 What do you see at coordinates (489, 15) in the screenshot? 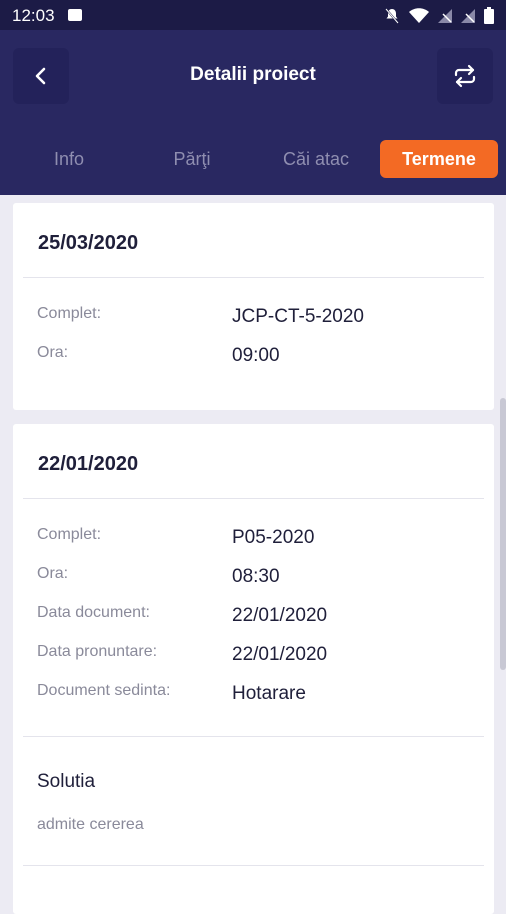
I see `battery-icon` at bounding box center [489, 15].